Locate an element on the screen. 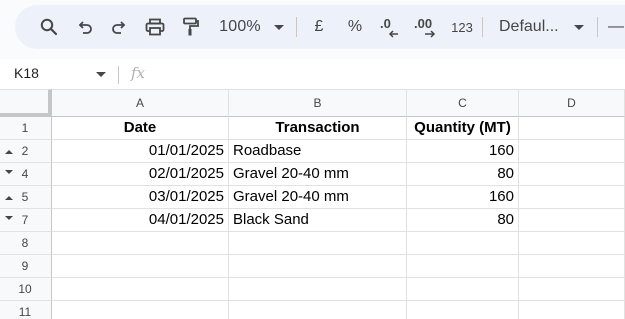 The width and height of the screenshot is (625, 319). currency-label: £ is located at coordinates (319, 26).